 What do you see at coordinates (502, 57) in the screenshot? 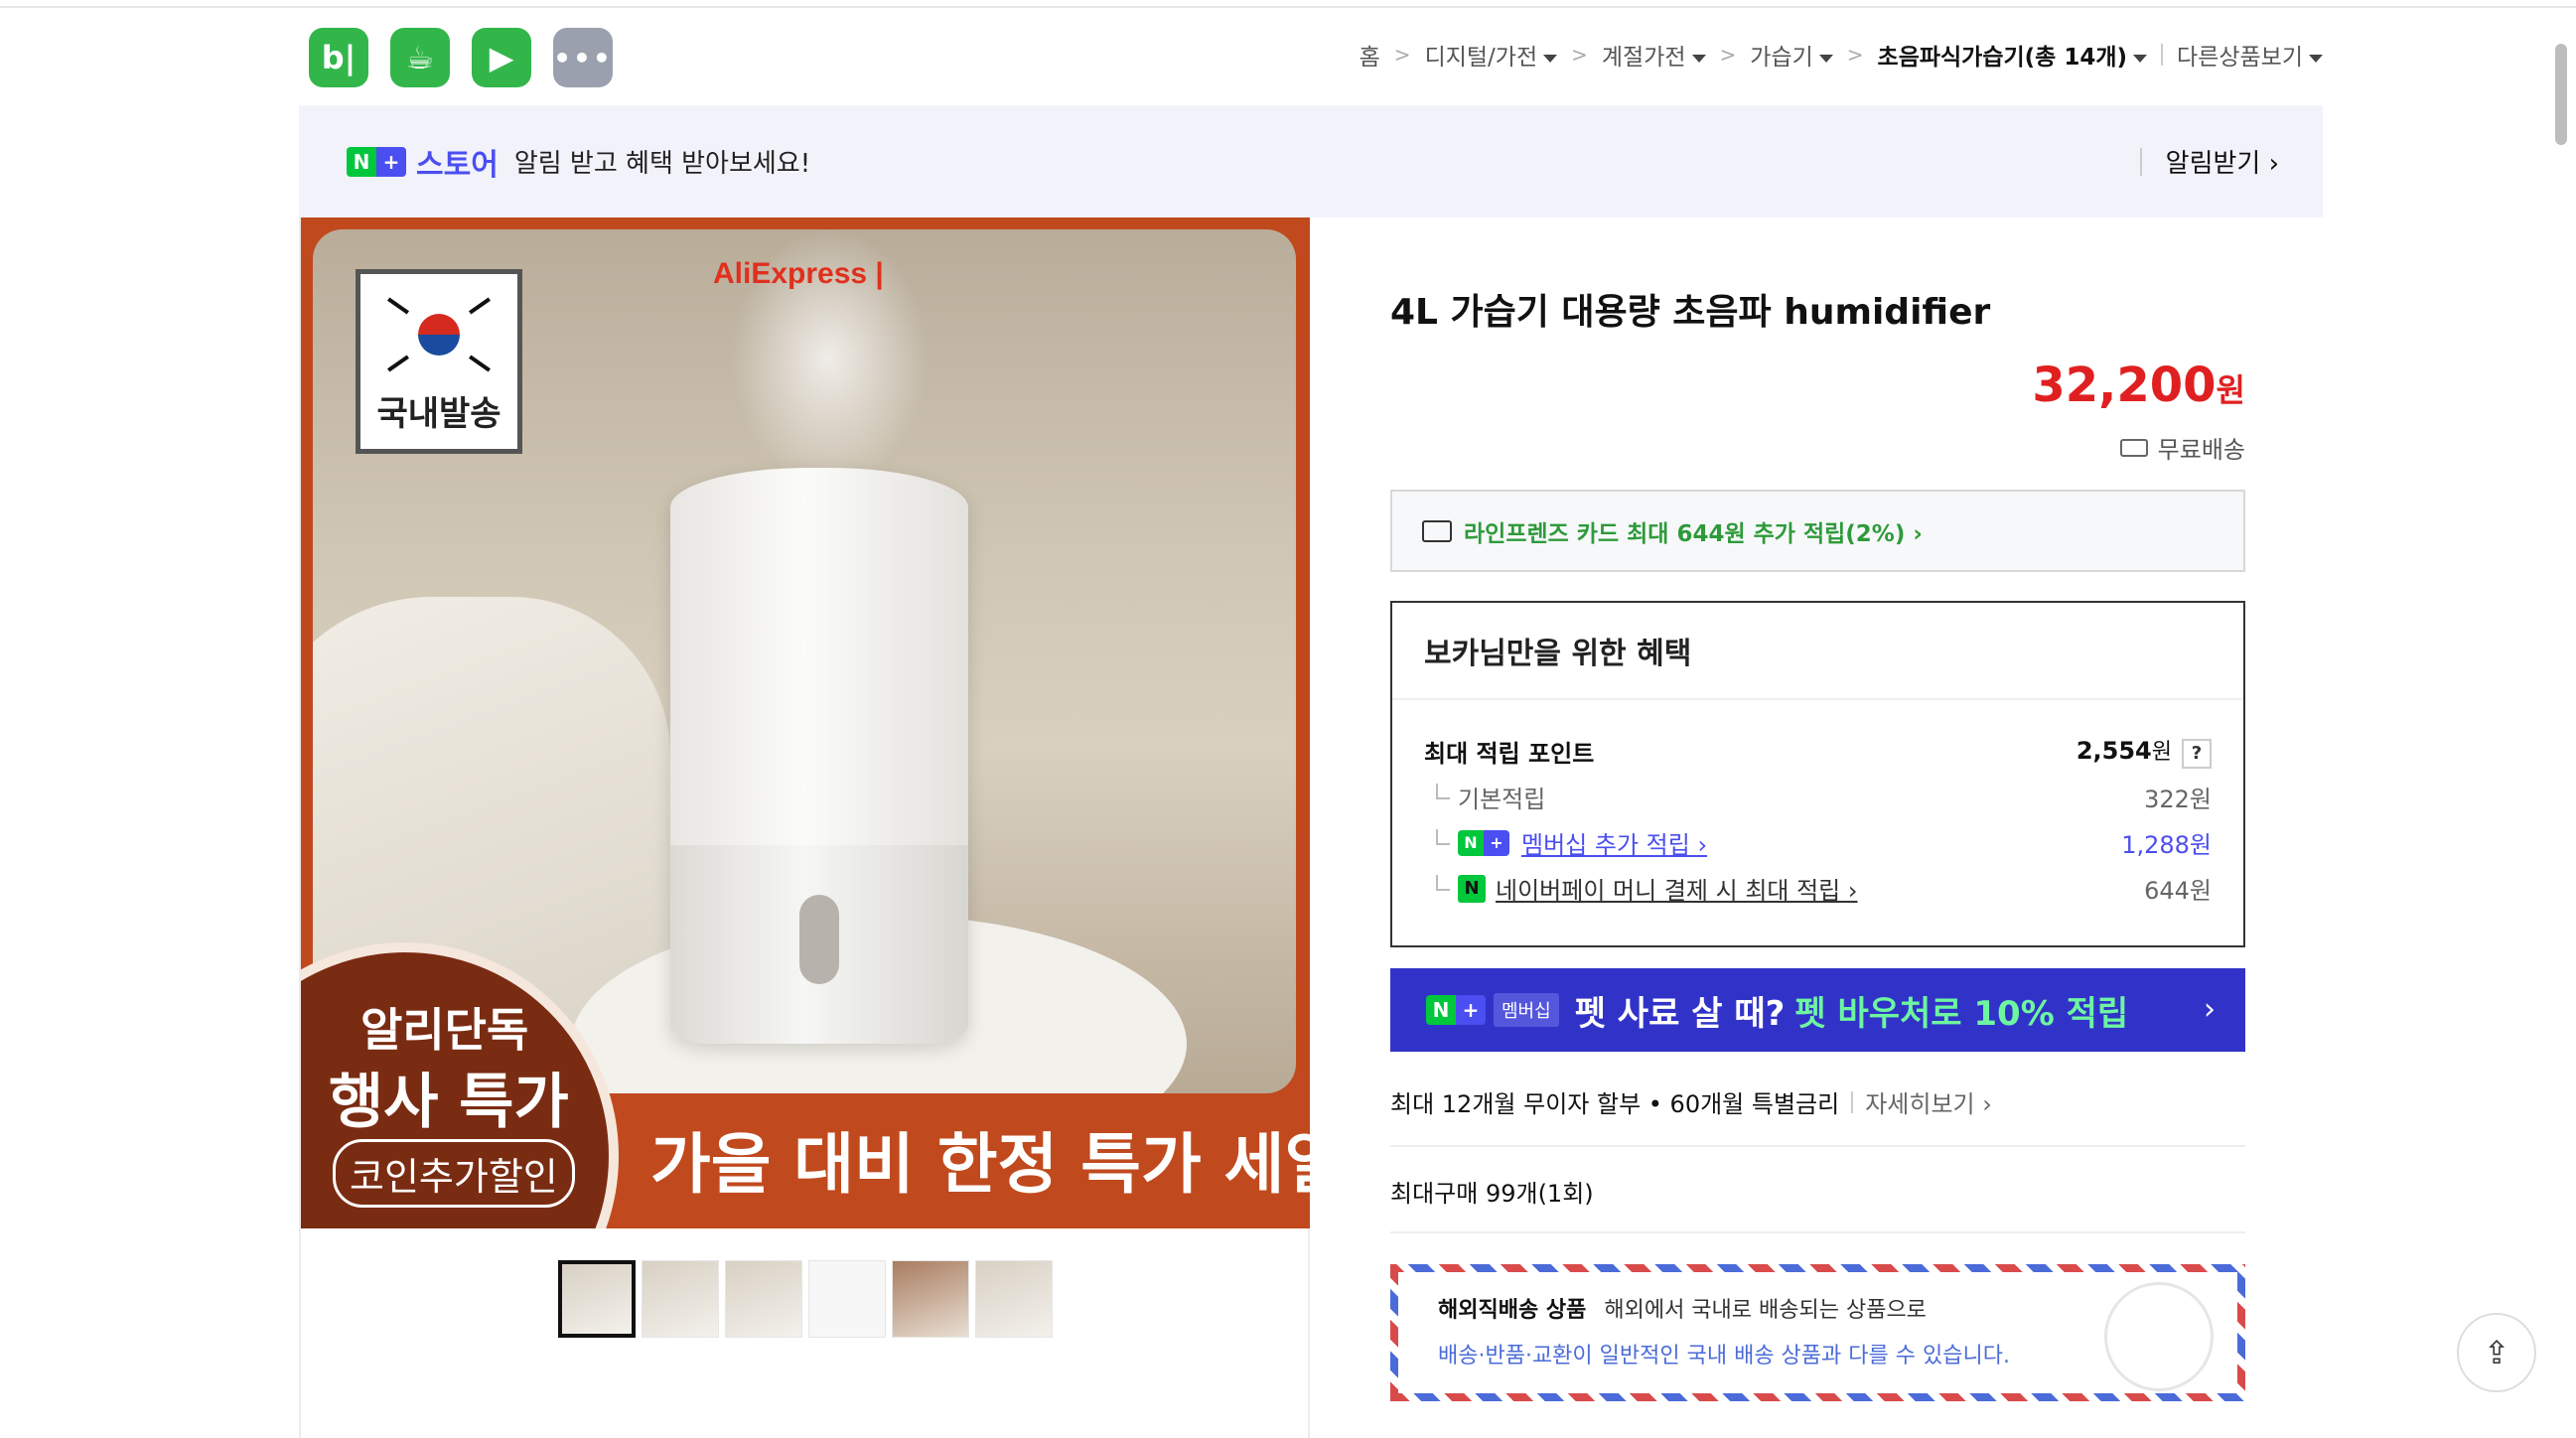
I see `bookmark-icon: ▶` at bounding box center [502, 57].